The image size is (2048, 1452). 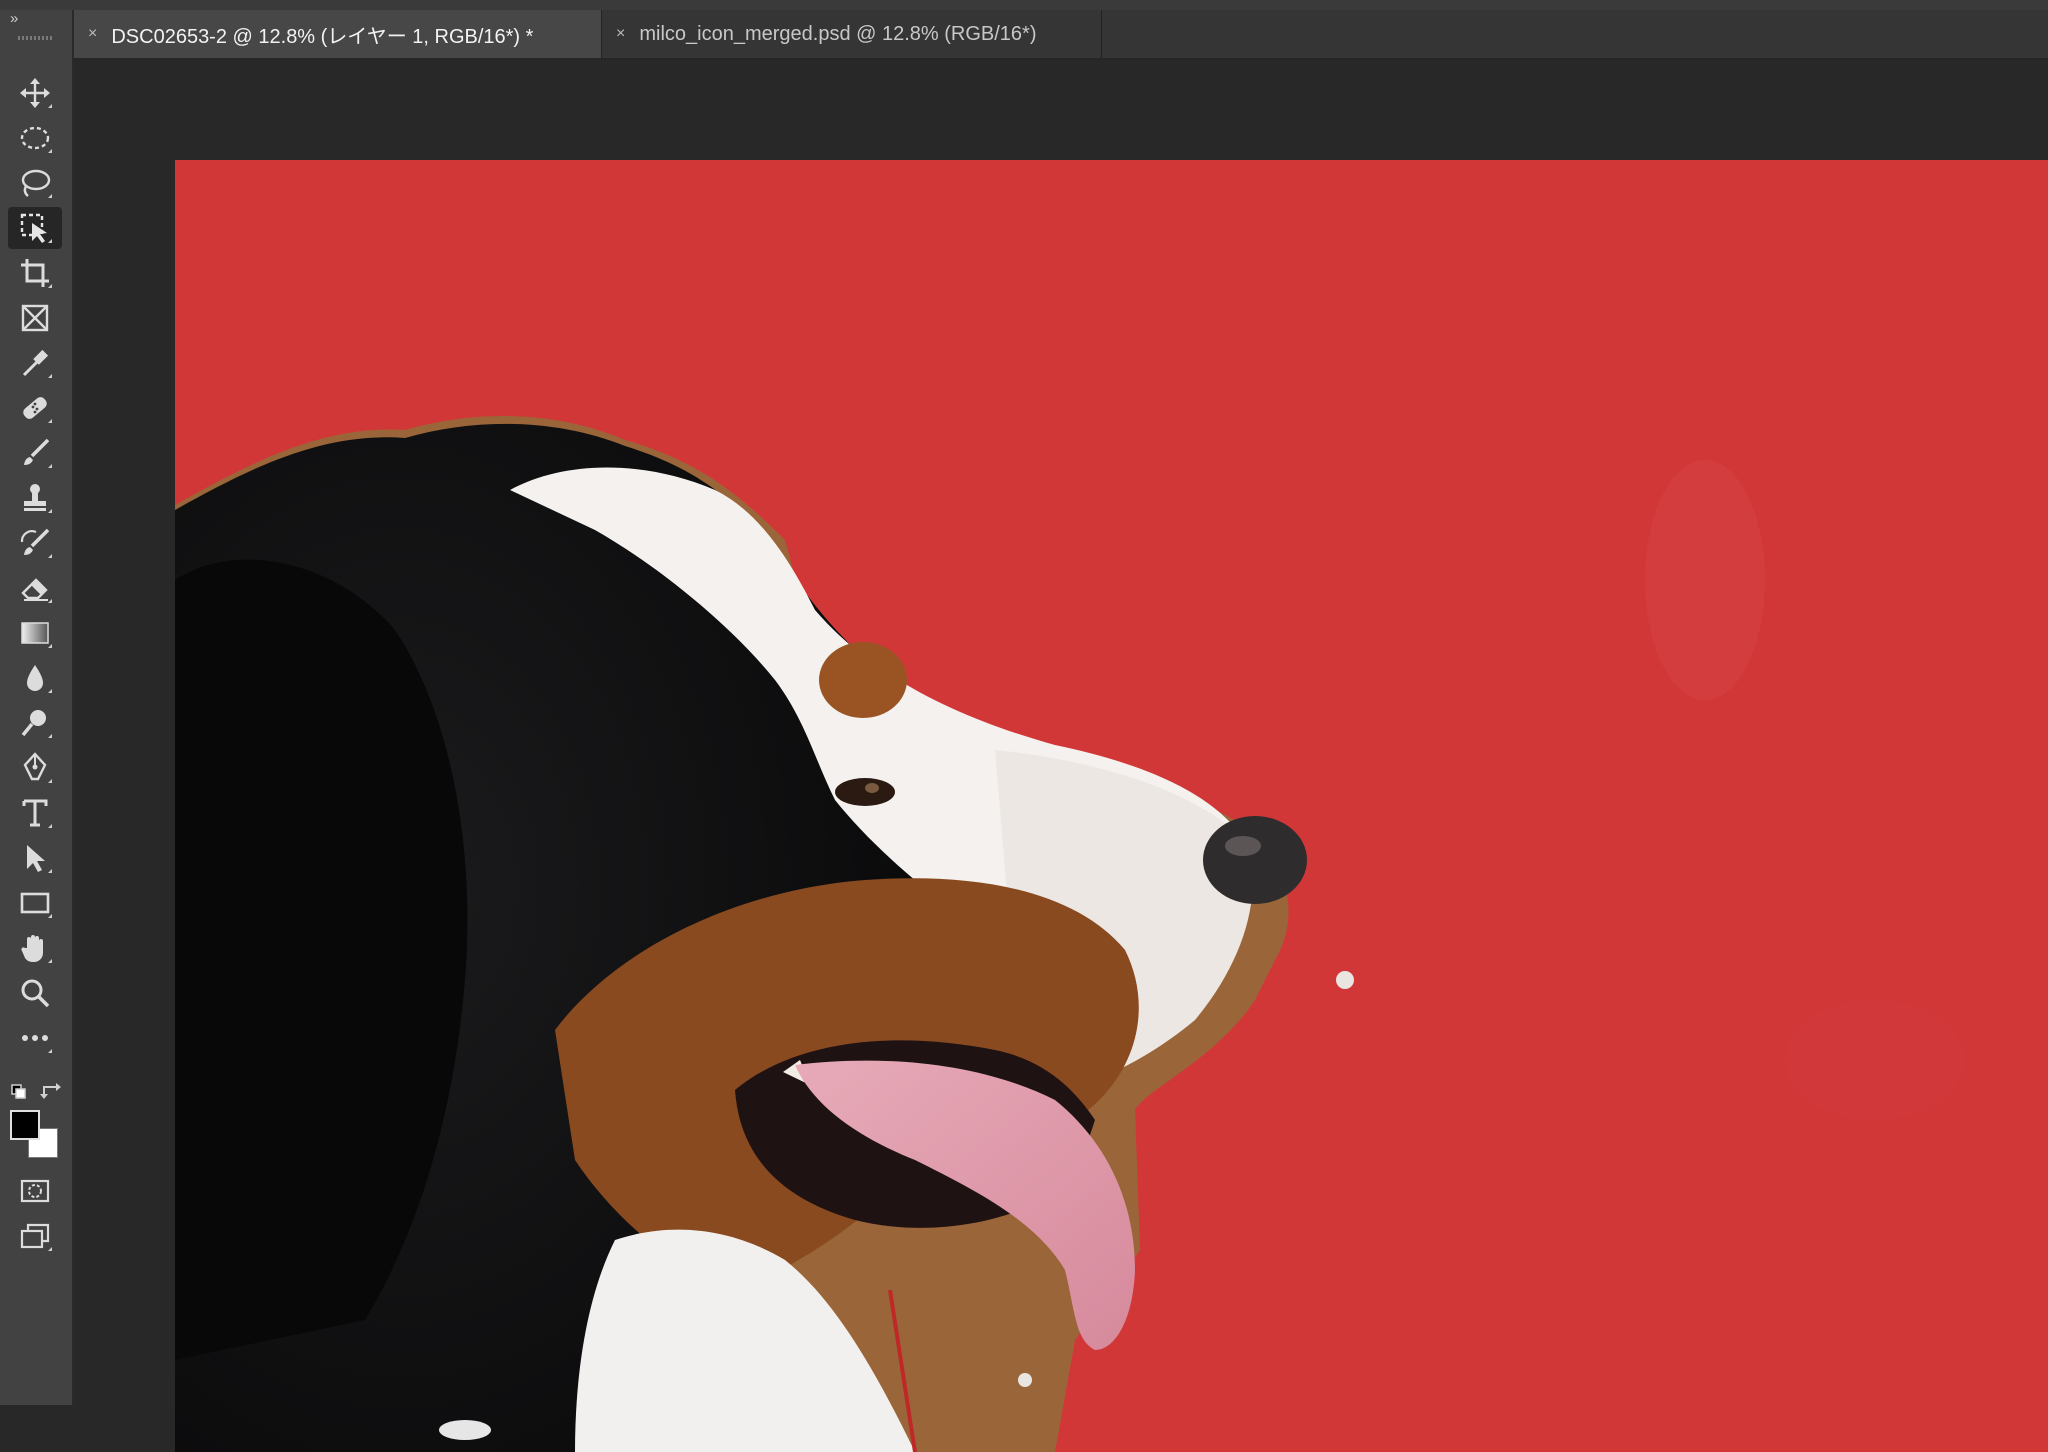 I want to click on object-selection-tool-button, so click(x=35, y=228).